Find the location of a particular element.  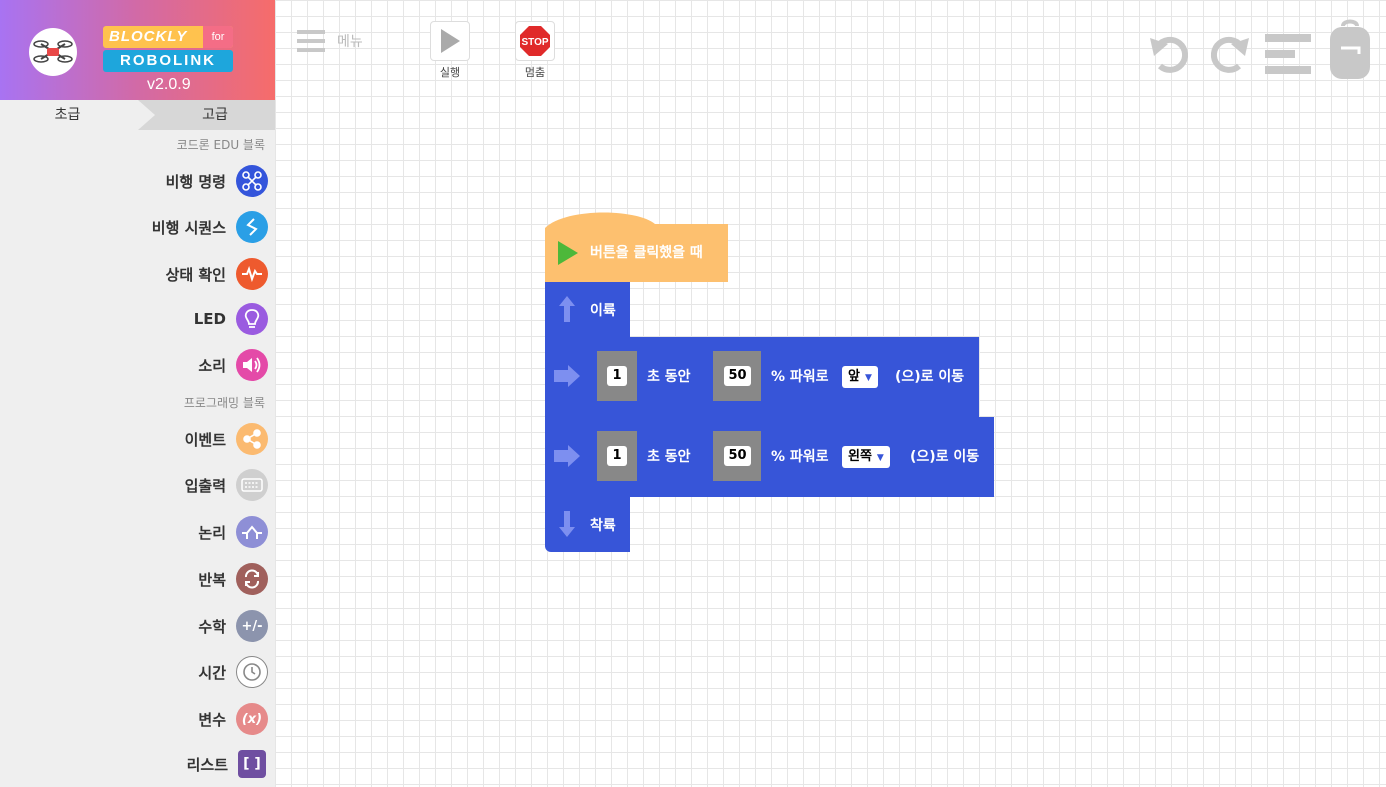

level-tabs: 고급 초급 is located at coordinates (137, 115).